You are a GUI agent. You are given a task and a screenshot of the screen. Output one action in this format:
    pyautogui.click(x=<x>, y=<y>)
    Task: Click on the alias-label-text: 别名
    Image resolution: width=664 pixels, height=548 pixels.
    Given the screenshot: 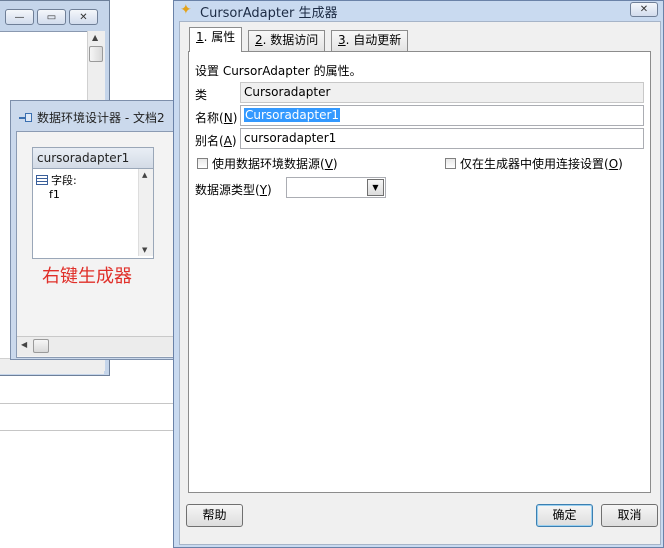 What is the action you would take?
    pyautogui.click(x=207, y=141)
    